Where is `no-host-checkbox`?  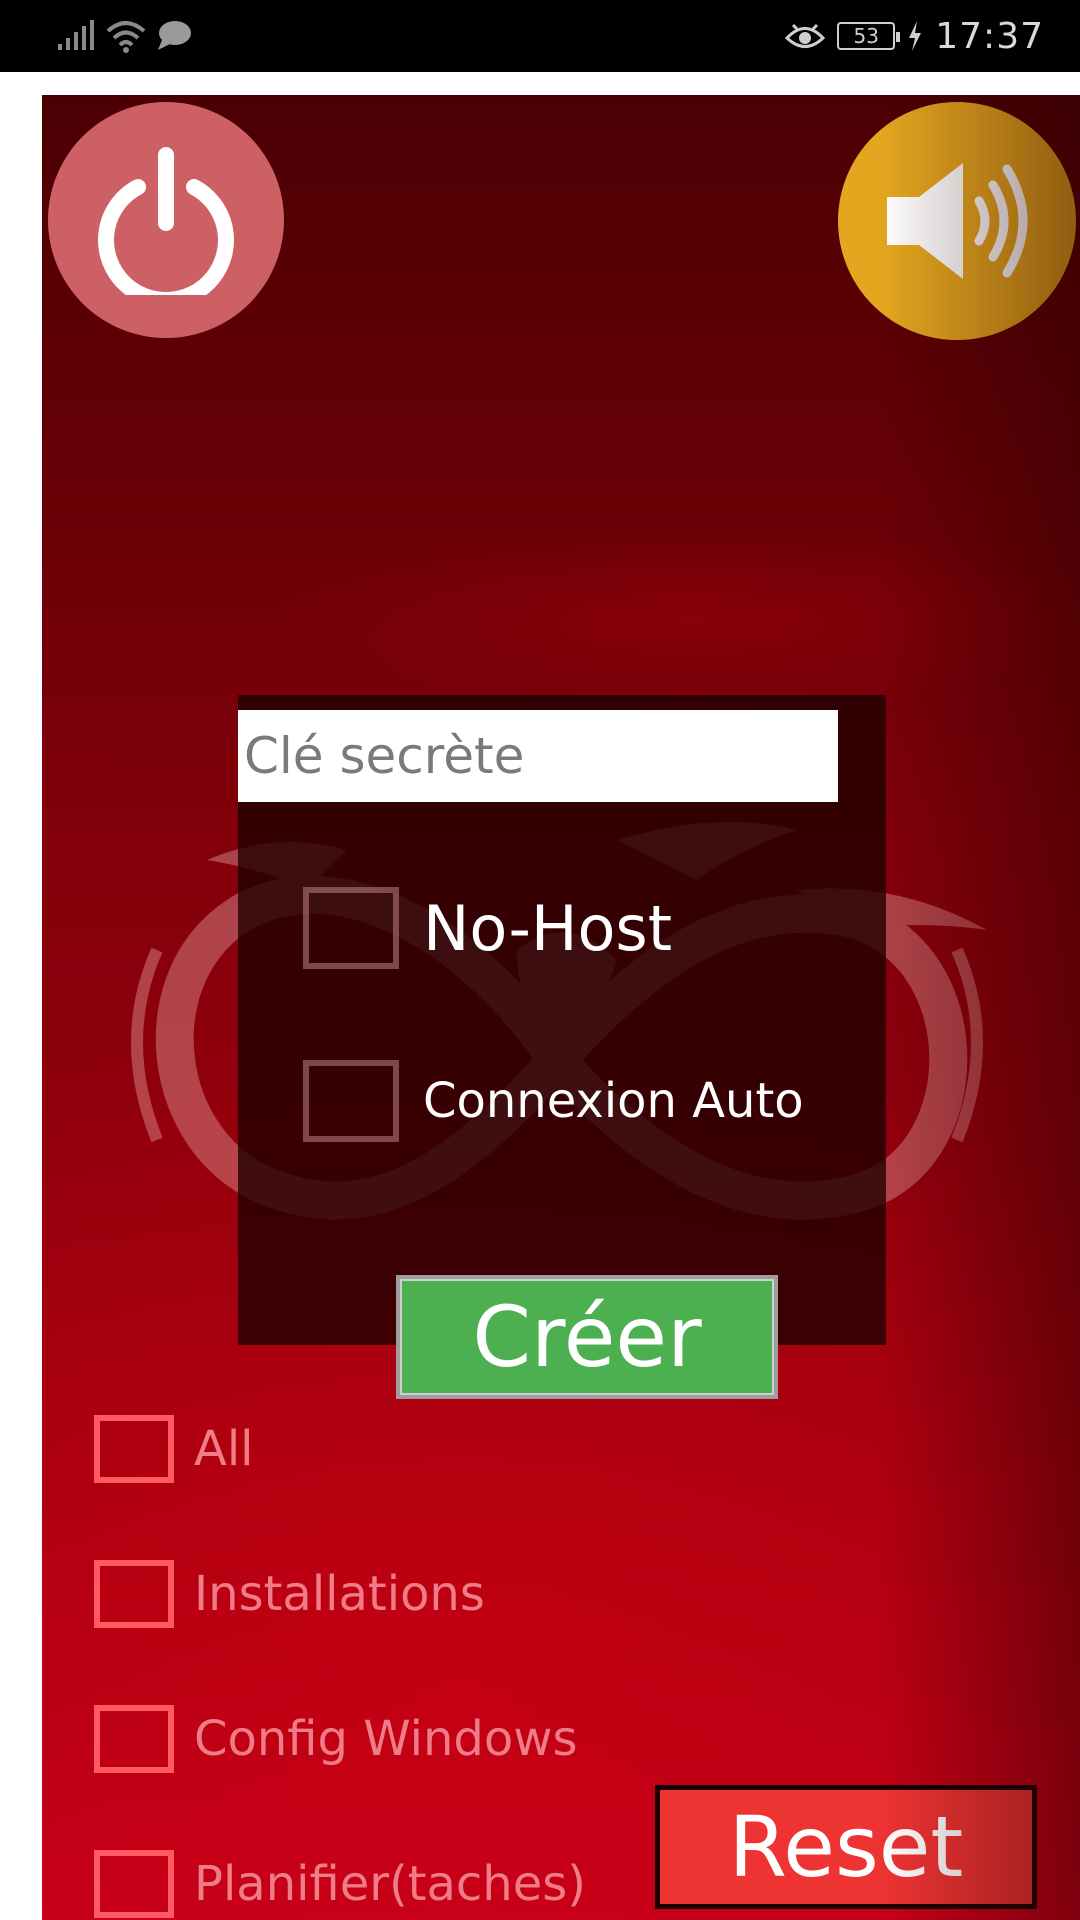
no-host-checkbox is located at coordinates (351, 928).